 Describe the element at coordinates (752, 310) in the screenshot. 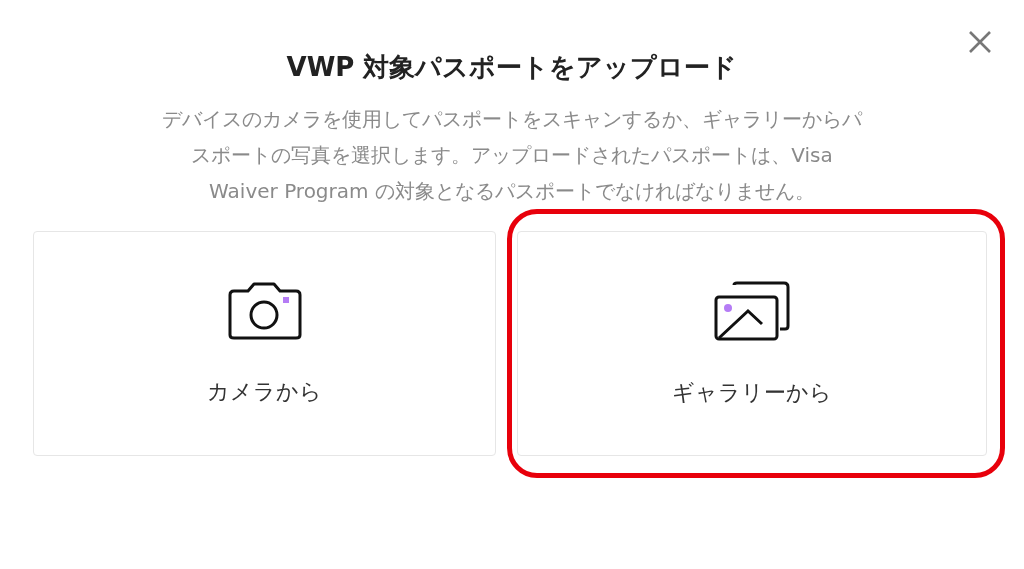

I see `gallery-icon` at that location.